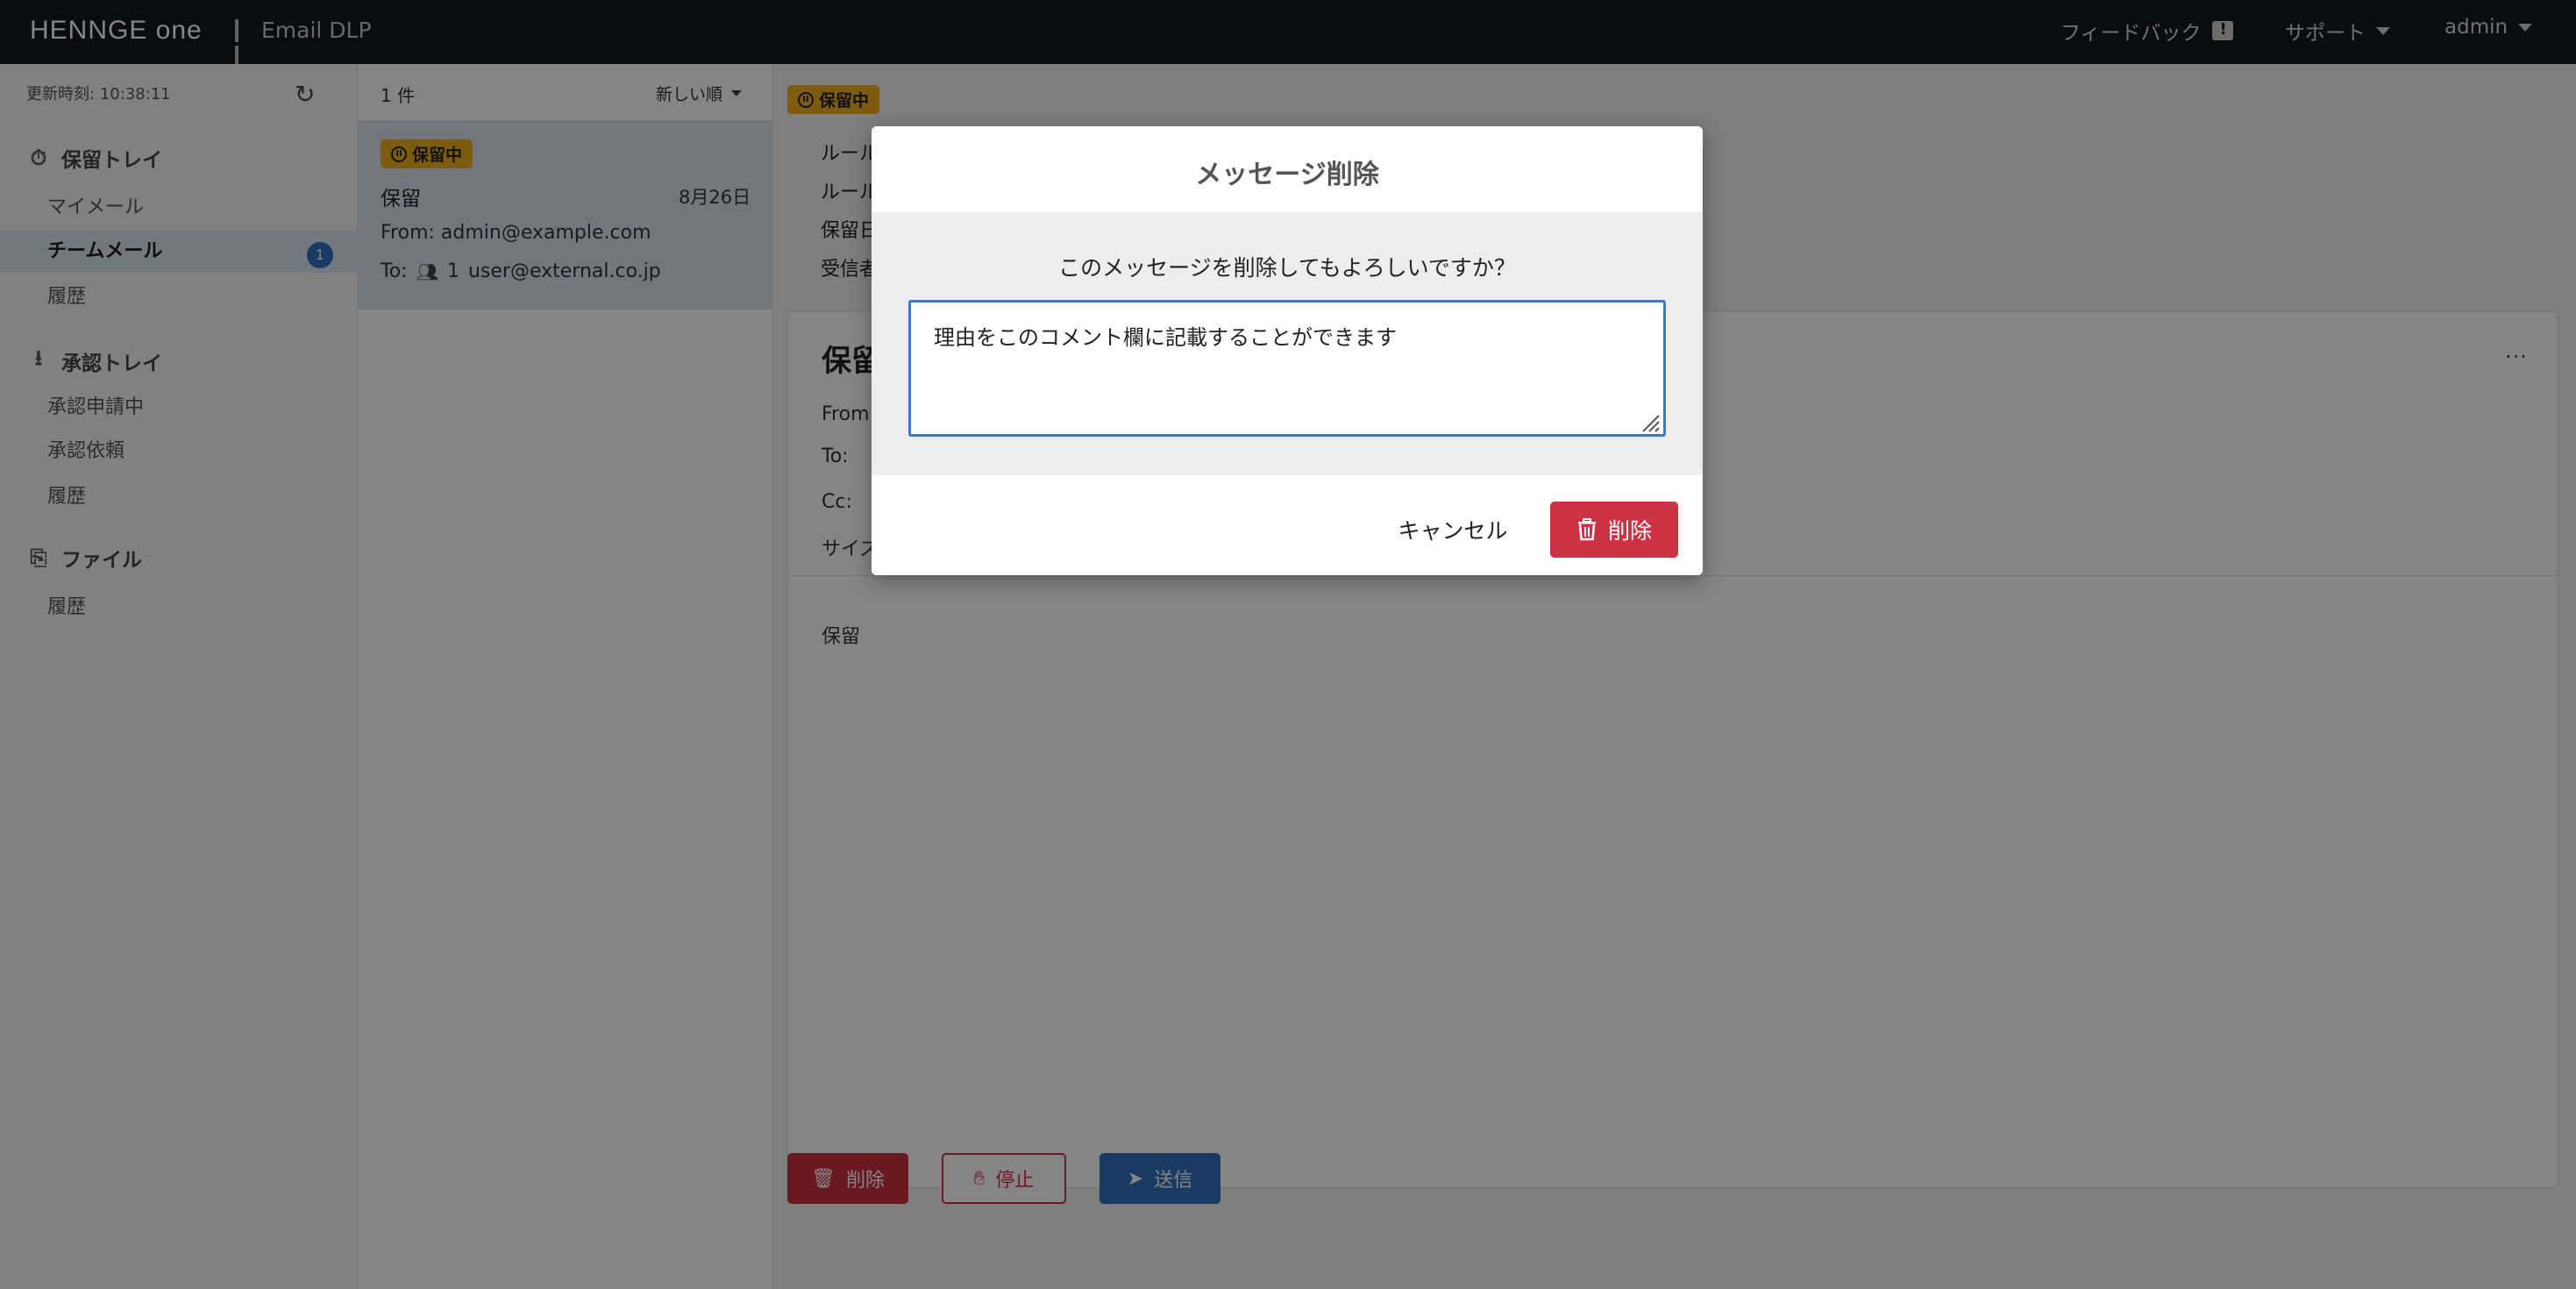 This screenshot has width=2576, height=1289. Describe the element at coordinates (1629, 531) in the screenshot. I see `confirm-delete-label: 削除` at that location.